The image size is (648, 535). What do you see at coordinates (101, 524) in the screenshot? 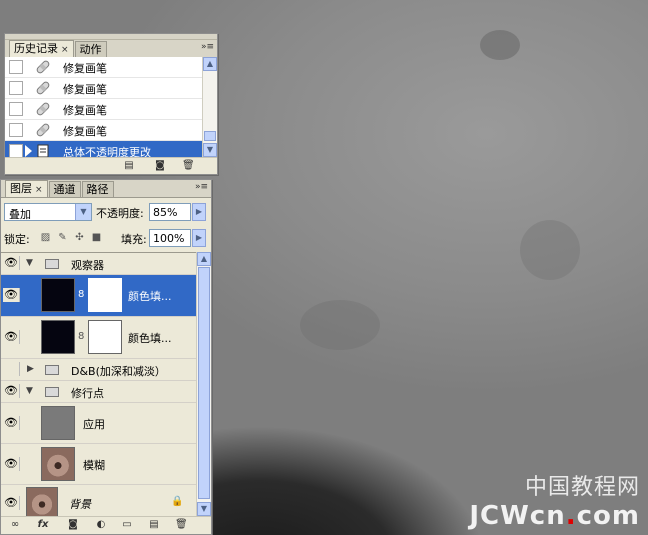
I see `adjustment-layer-icon: ◐` at bounding box center [101, 524].